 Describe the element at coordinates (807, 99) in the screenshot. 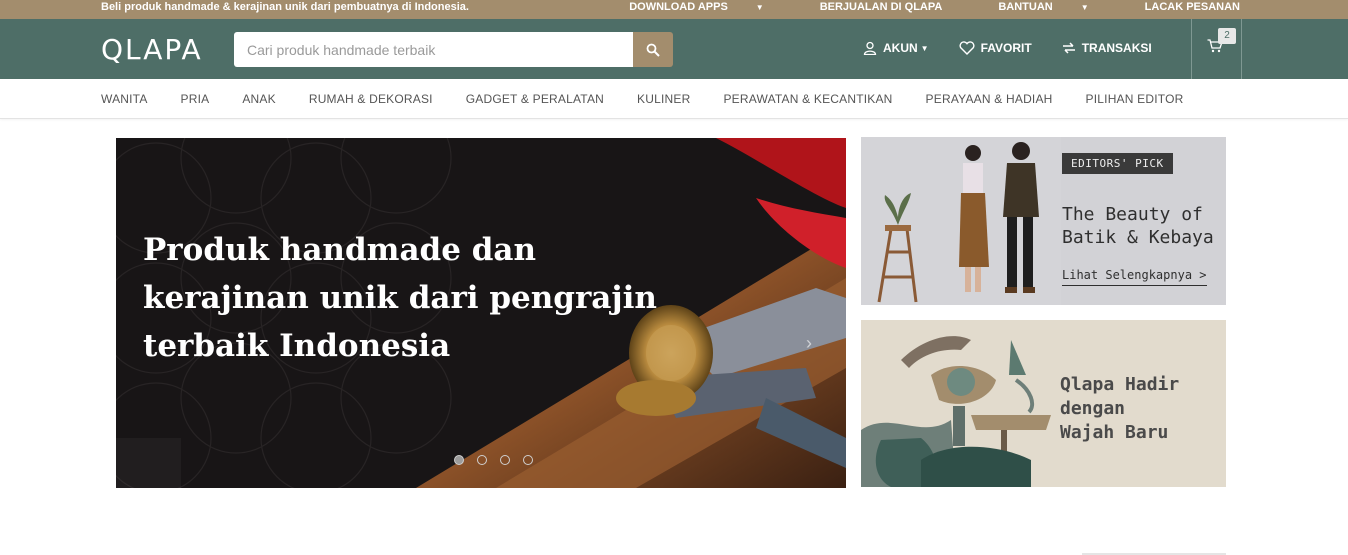

I see `category-item: PERAWATAN & KECANTIKAN` at that location.